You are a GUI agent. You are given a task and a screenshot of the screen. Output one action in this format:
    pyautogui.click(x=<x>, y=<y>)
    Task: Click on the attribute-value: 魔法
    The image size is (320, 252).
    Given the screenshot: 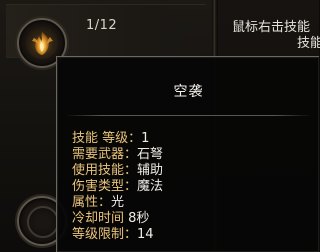 What is the action you would take?
    pyautogui.click(x=150, y=186)
    